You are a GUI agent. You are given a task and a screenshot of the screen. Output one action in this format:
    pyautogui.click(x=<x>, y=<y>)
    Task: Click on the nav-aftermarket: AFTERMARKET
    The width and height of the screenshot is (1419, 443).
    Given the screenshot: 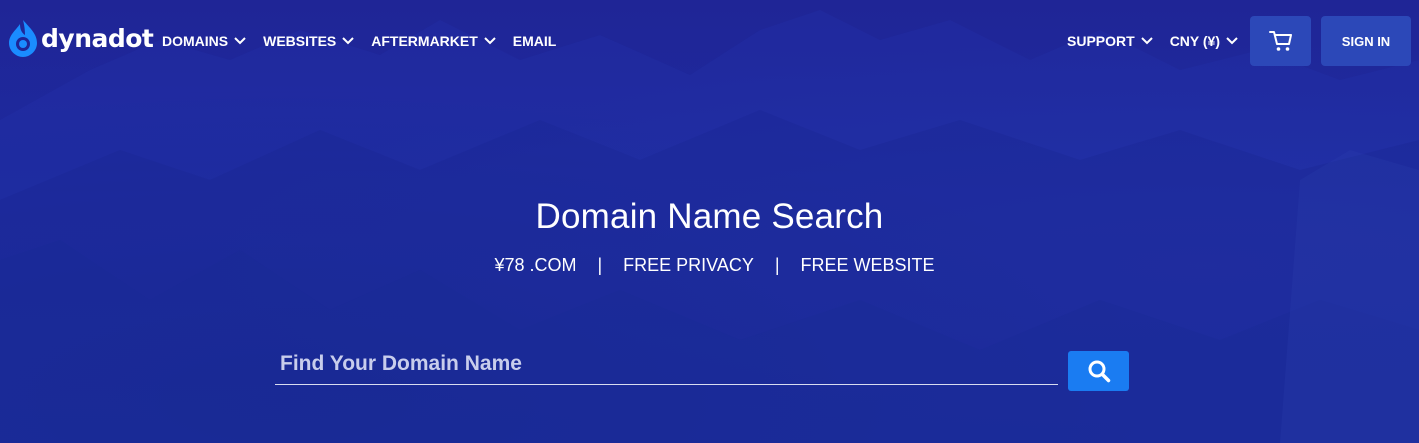 What is the action you would take?
    pyautogui.click(x=433, y=41)
    